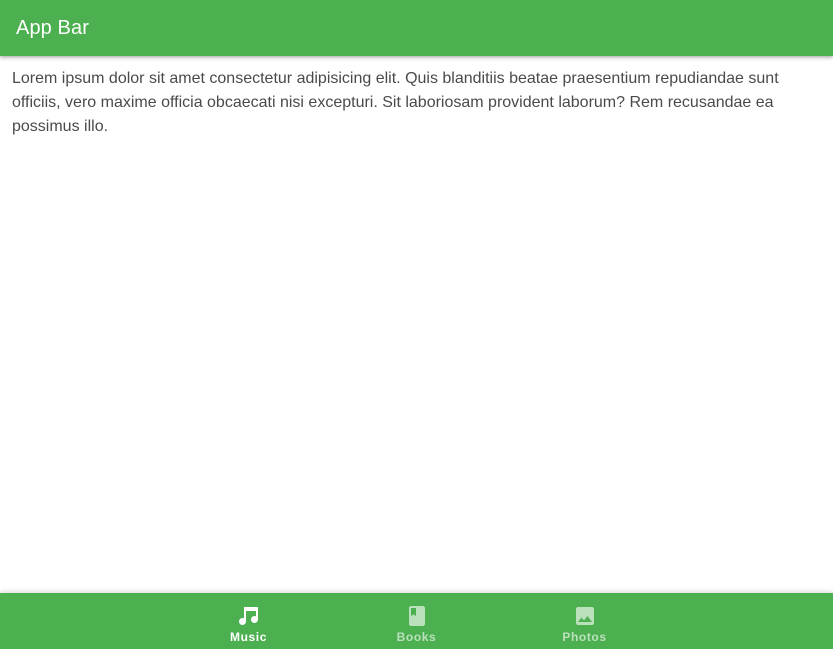 The width and height of the screenshot is (833, 649). Describe the element at coordinates (417, 616) in the screenshot. I see `book-icon` at that location.